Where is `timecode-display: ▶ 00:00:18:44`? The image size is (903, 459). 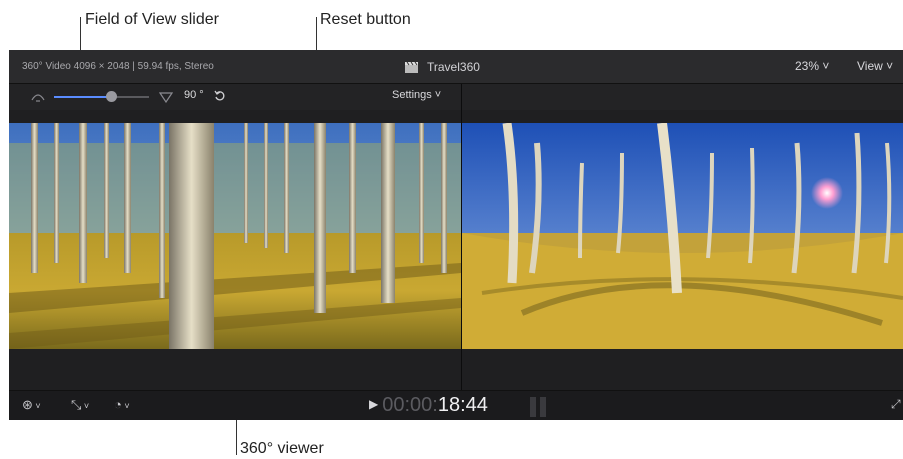
timecode-display: ▶ 00:00:18:44 is located at coordinates (428, 405).